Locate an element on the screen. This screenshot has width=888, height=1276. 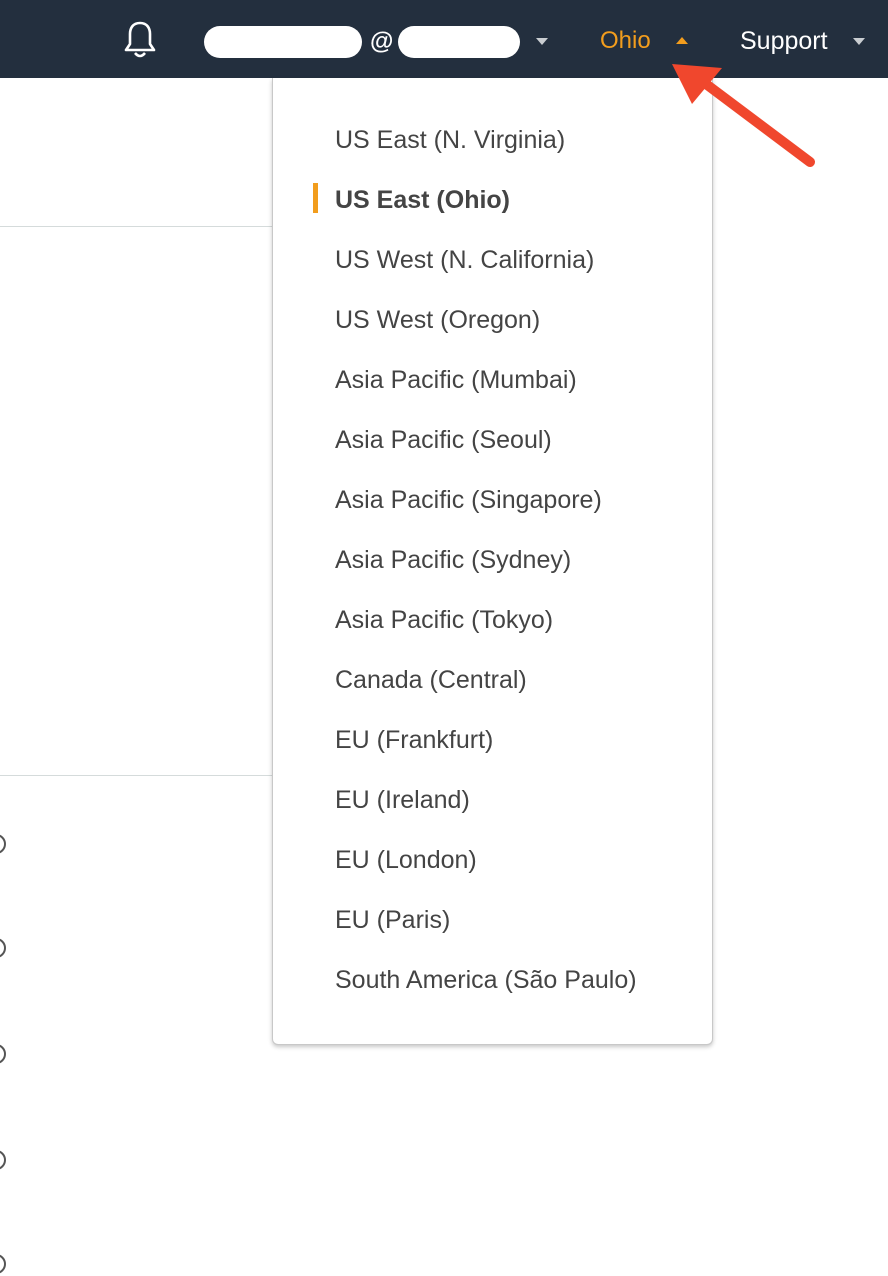
redacted-account-id is located at coordinates (459, 42).